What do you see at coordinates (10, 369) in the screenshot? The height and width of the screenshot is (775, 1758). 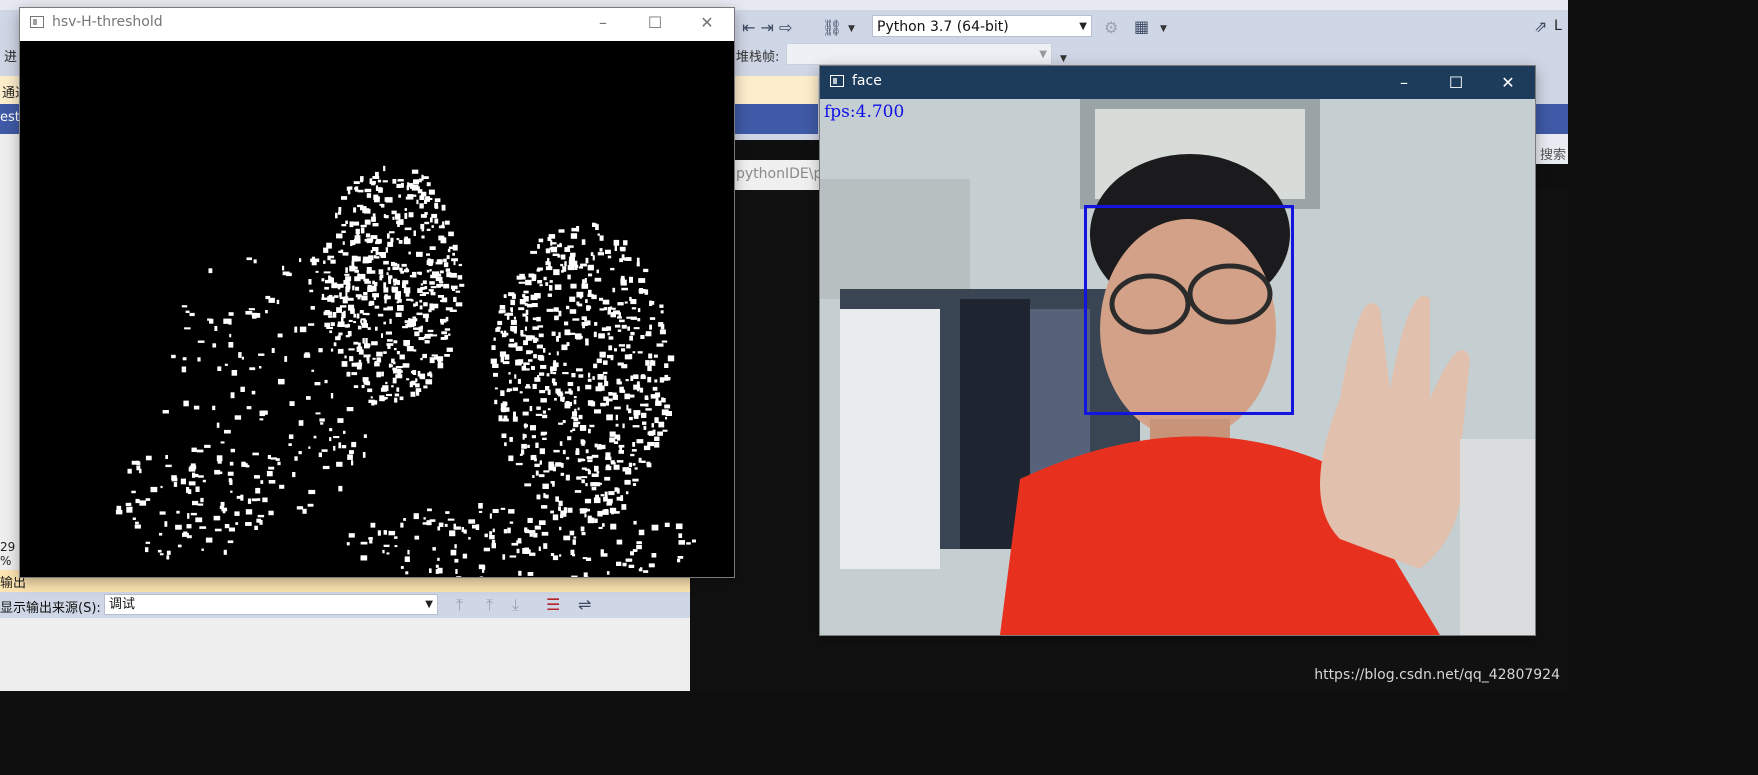 I see `vs-left-panel: 29 %` at bounding box center [10, 369].